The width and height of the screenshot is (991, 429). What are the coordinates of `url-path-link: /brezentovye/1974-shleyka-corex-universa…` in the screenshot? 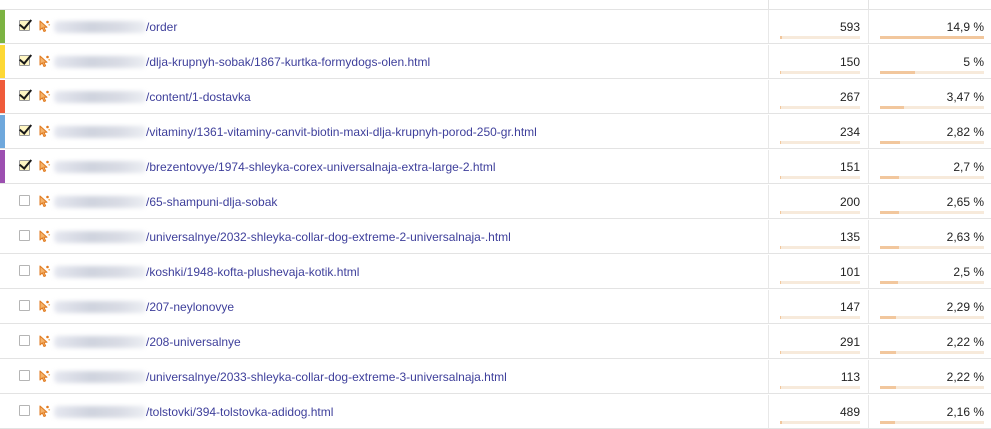 It's located at (321, 167).